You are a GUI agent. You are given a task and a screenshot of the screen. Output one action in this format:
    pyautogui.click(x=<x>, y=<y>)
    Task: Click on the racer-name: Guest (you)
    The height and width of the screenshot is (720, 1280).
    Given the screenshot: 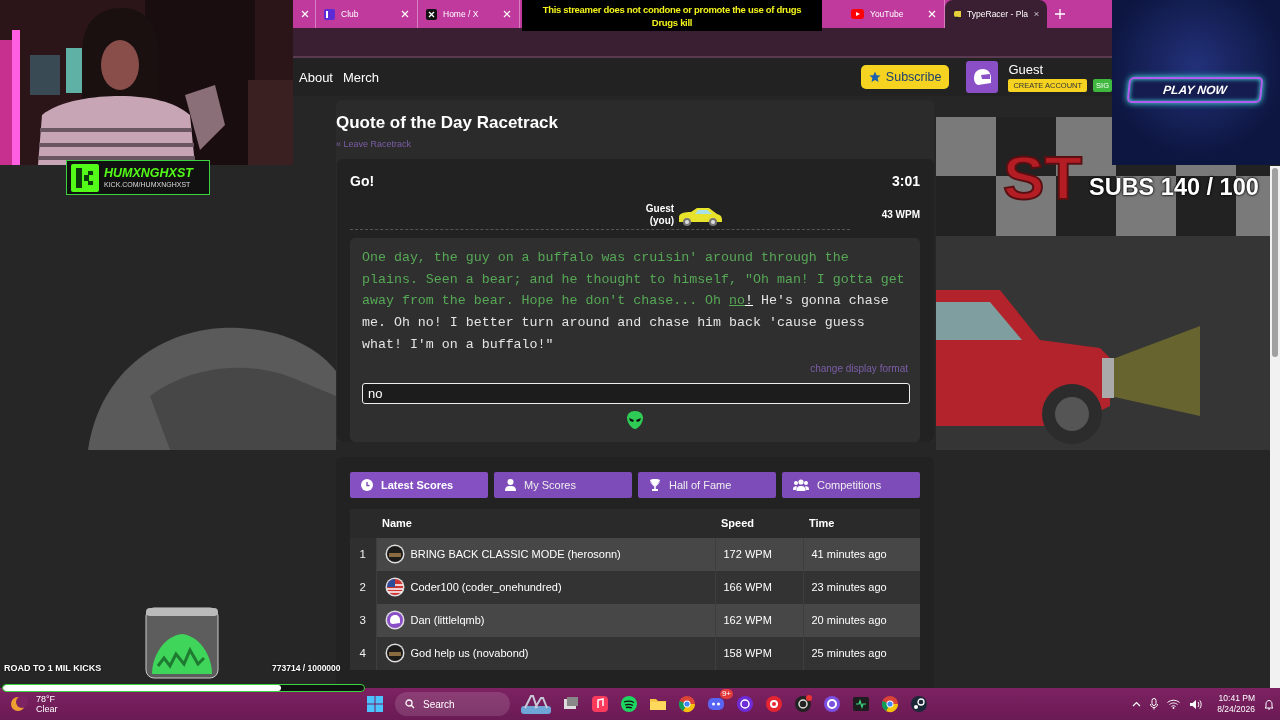 What is the action you would take?
    pyautogui.click(x=660, y=215)
    